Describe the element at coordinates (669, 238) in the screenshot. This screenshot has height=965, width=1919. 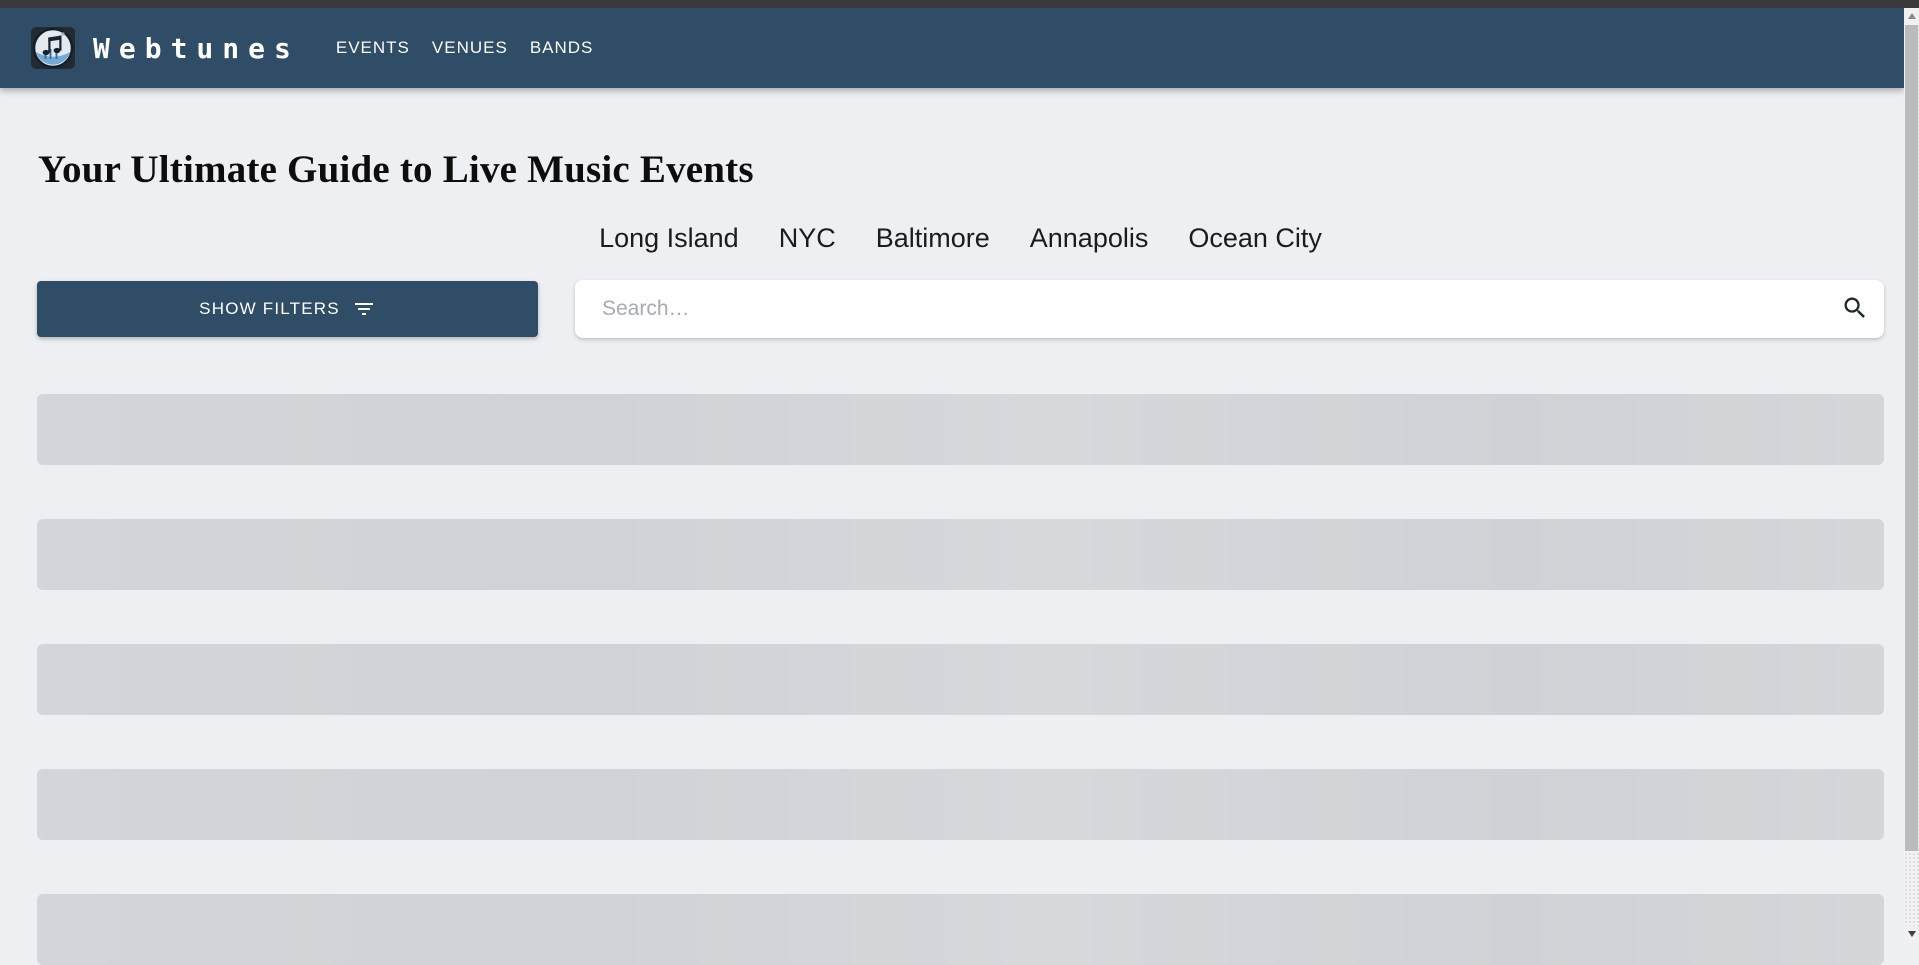
I see `city-link-long-island: Long Island` at that location.